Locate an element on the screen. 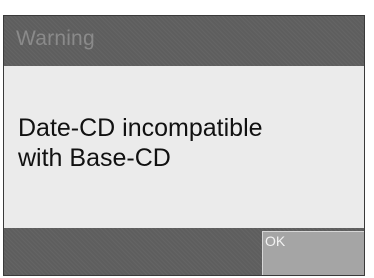 The image size is (374, 278). ok-button: OK is located at coordinates (313, 253).